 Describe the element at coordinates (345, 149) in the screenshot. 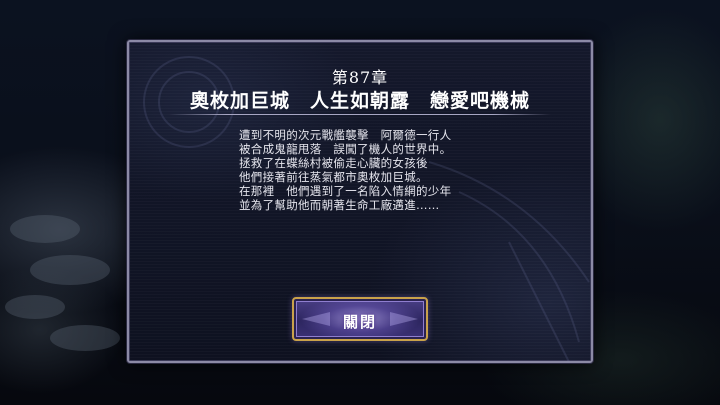

I see `synopsis-line: 被合成鬼龍甩落 誤闖了機人的世界中。` at that location.